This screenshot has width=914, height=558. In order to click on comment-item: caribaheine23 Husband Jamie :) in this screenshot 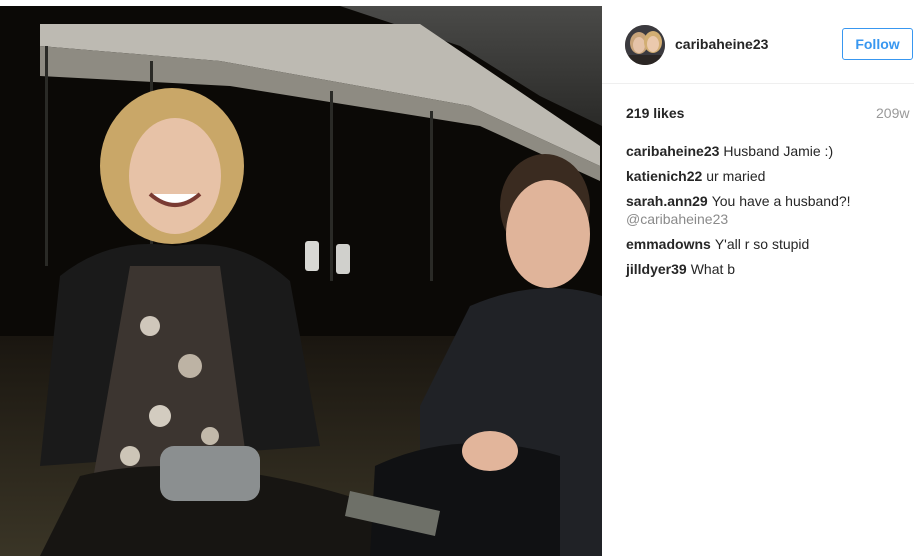, I will do `click(766, 151)`.